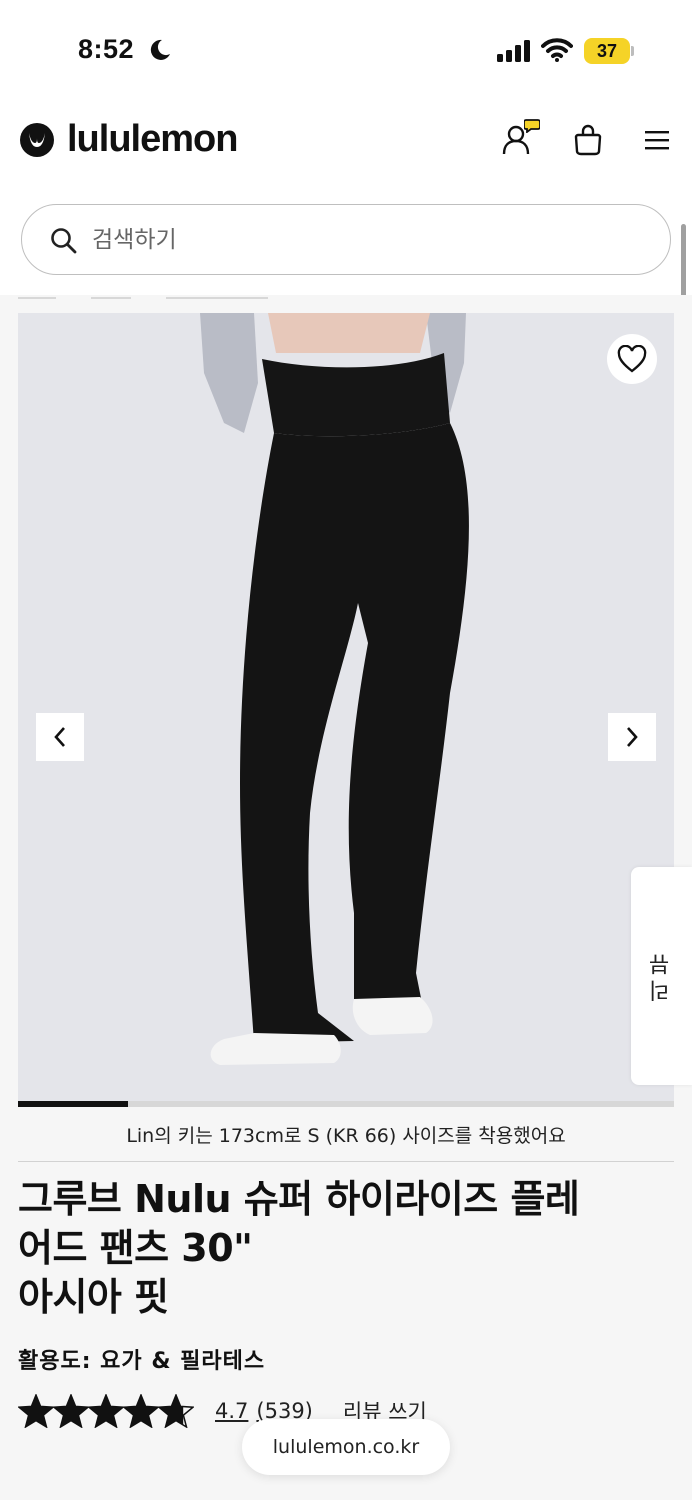  I want to click on product-title-line: 어드 팬츠 30", so click(135, 1248).